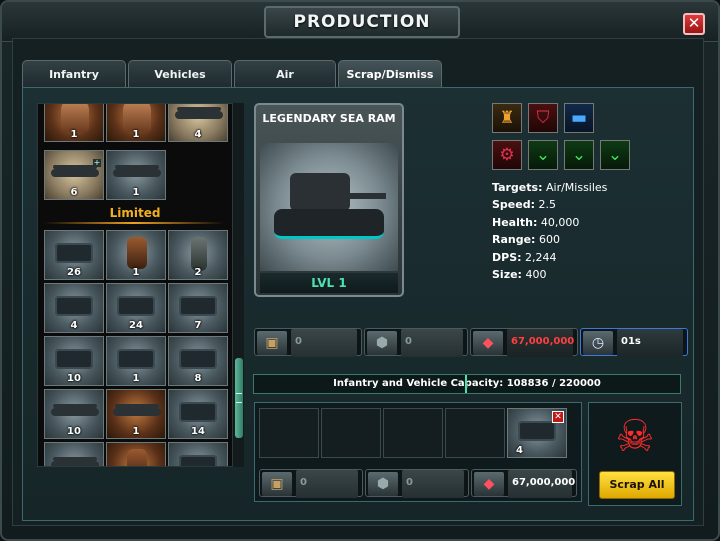 This screenshot has height=541, width=720. Describe the element at coordinates (579, 118) in the screenshot. I see `vehicle-icon: ▬` at that location.